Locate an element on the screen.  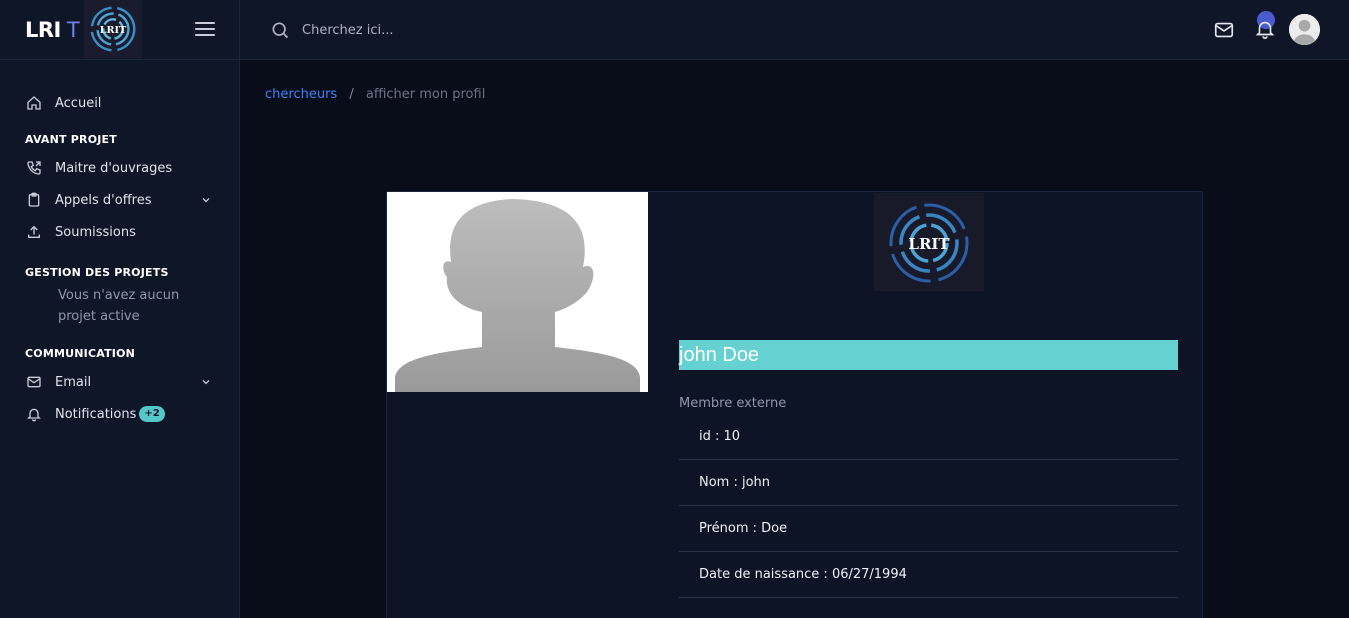
sidebar-item-accueil: Accueil is located at coordinates (119, 103).